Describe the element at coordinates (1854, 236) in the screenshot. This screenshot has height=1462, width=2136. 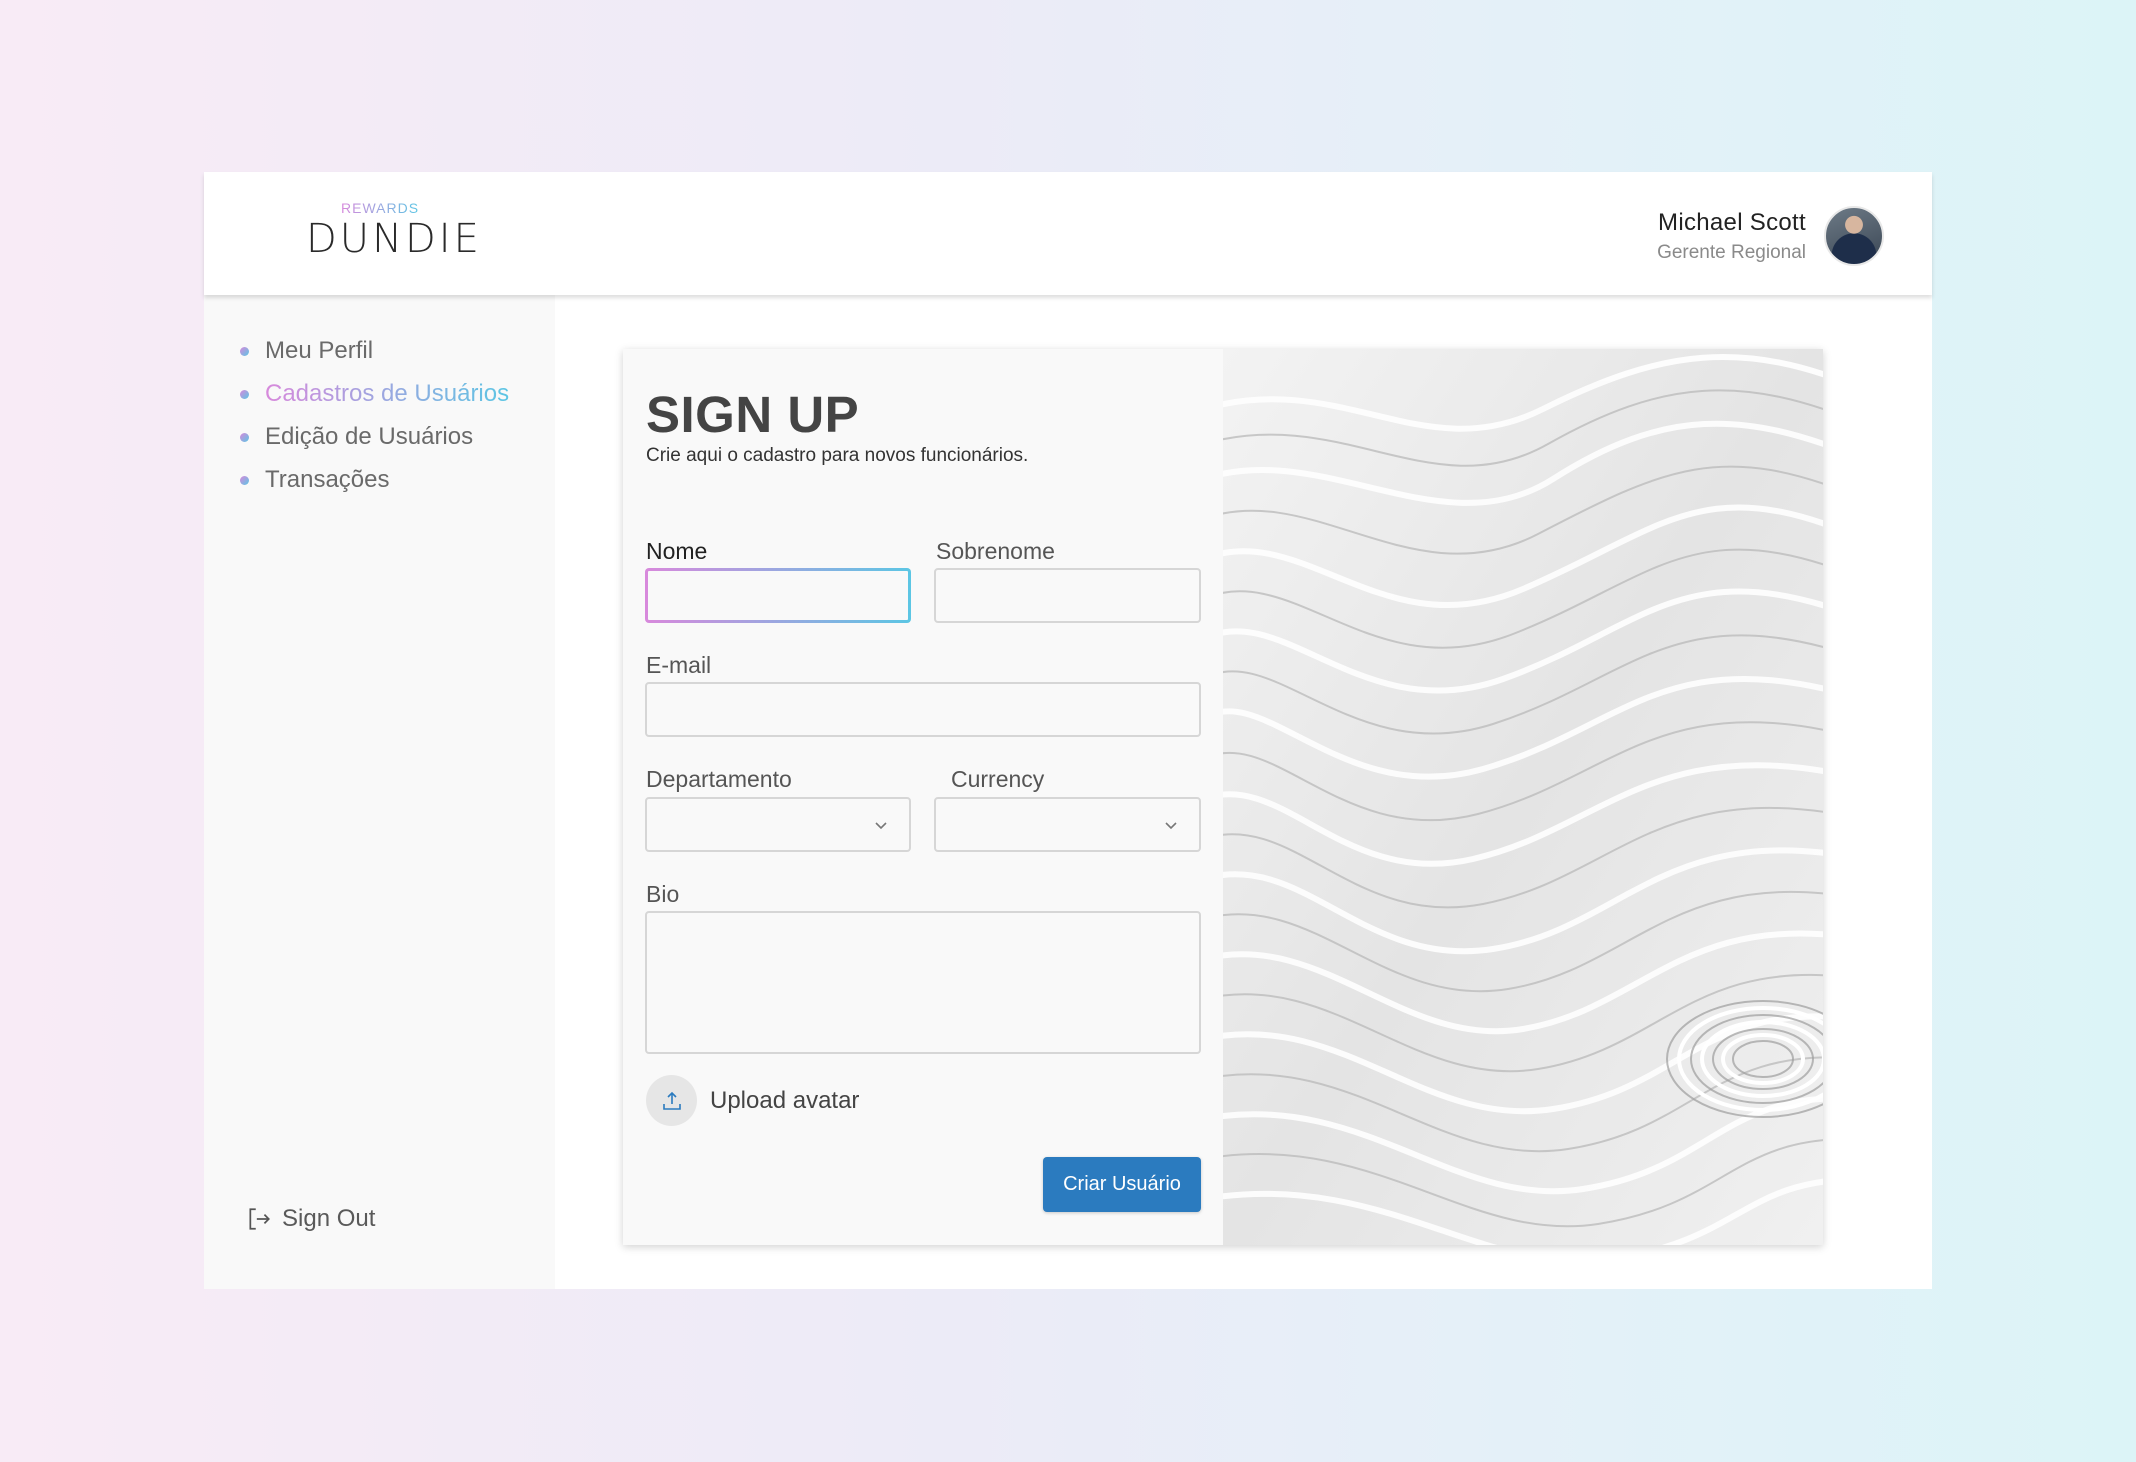
I see `avatar` at that location.